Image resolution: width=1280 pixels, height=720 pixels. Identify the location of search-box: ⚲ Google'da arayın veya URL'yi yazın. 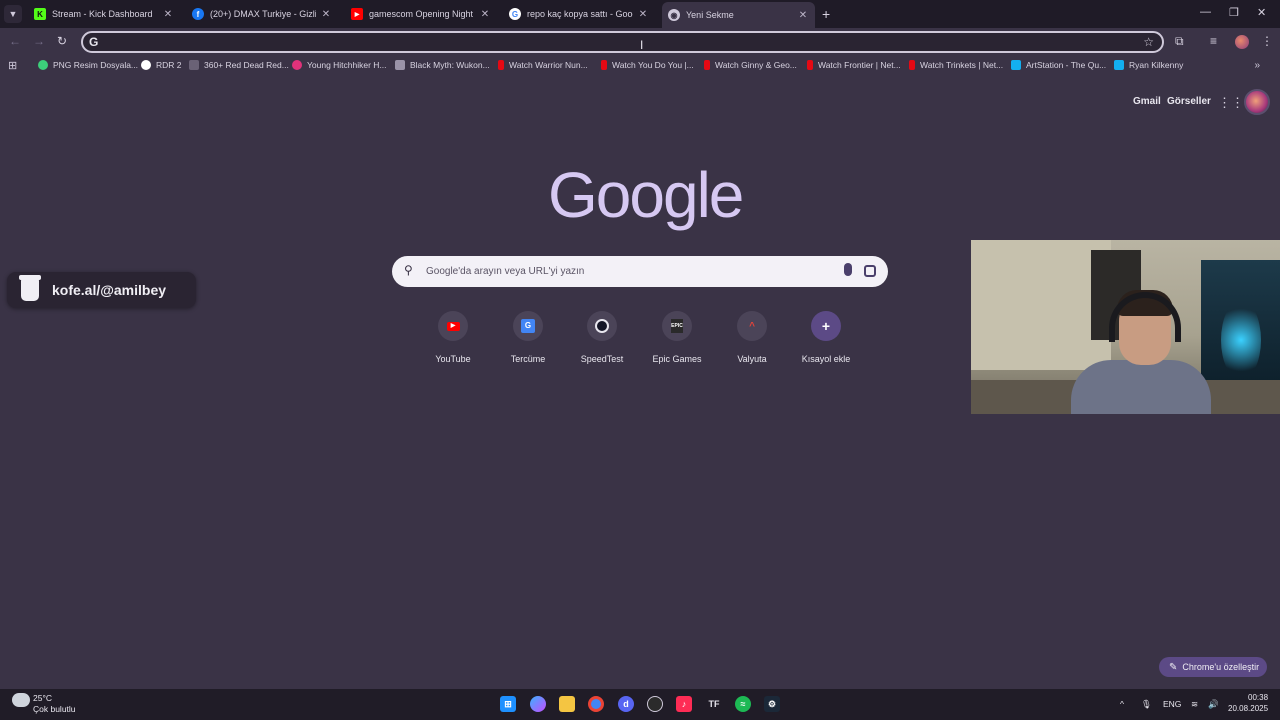
(640, 271).